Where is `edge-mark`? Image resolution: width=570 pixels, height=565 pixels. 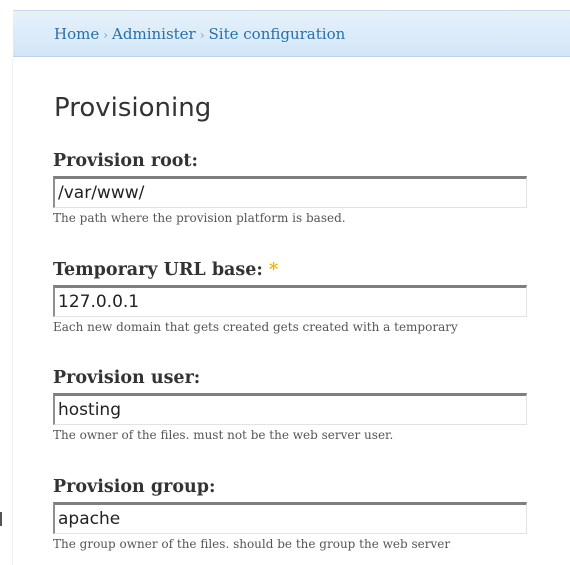
edge-mark is located at coordinates (1, 519).